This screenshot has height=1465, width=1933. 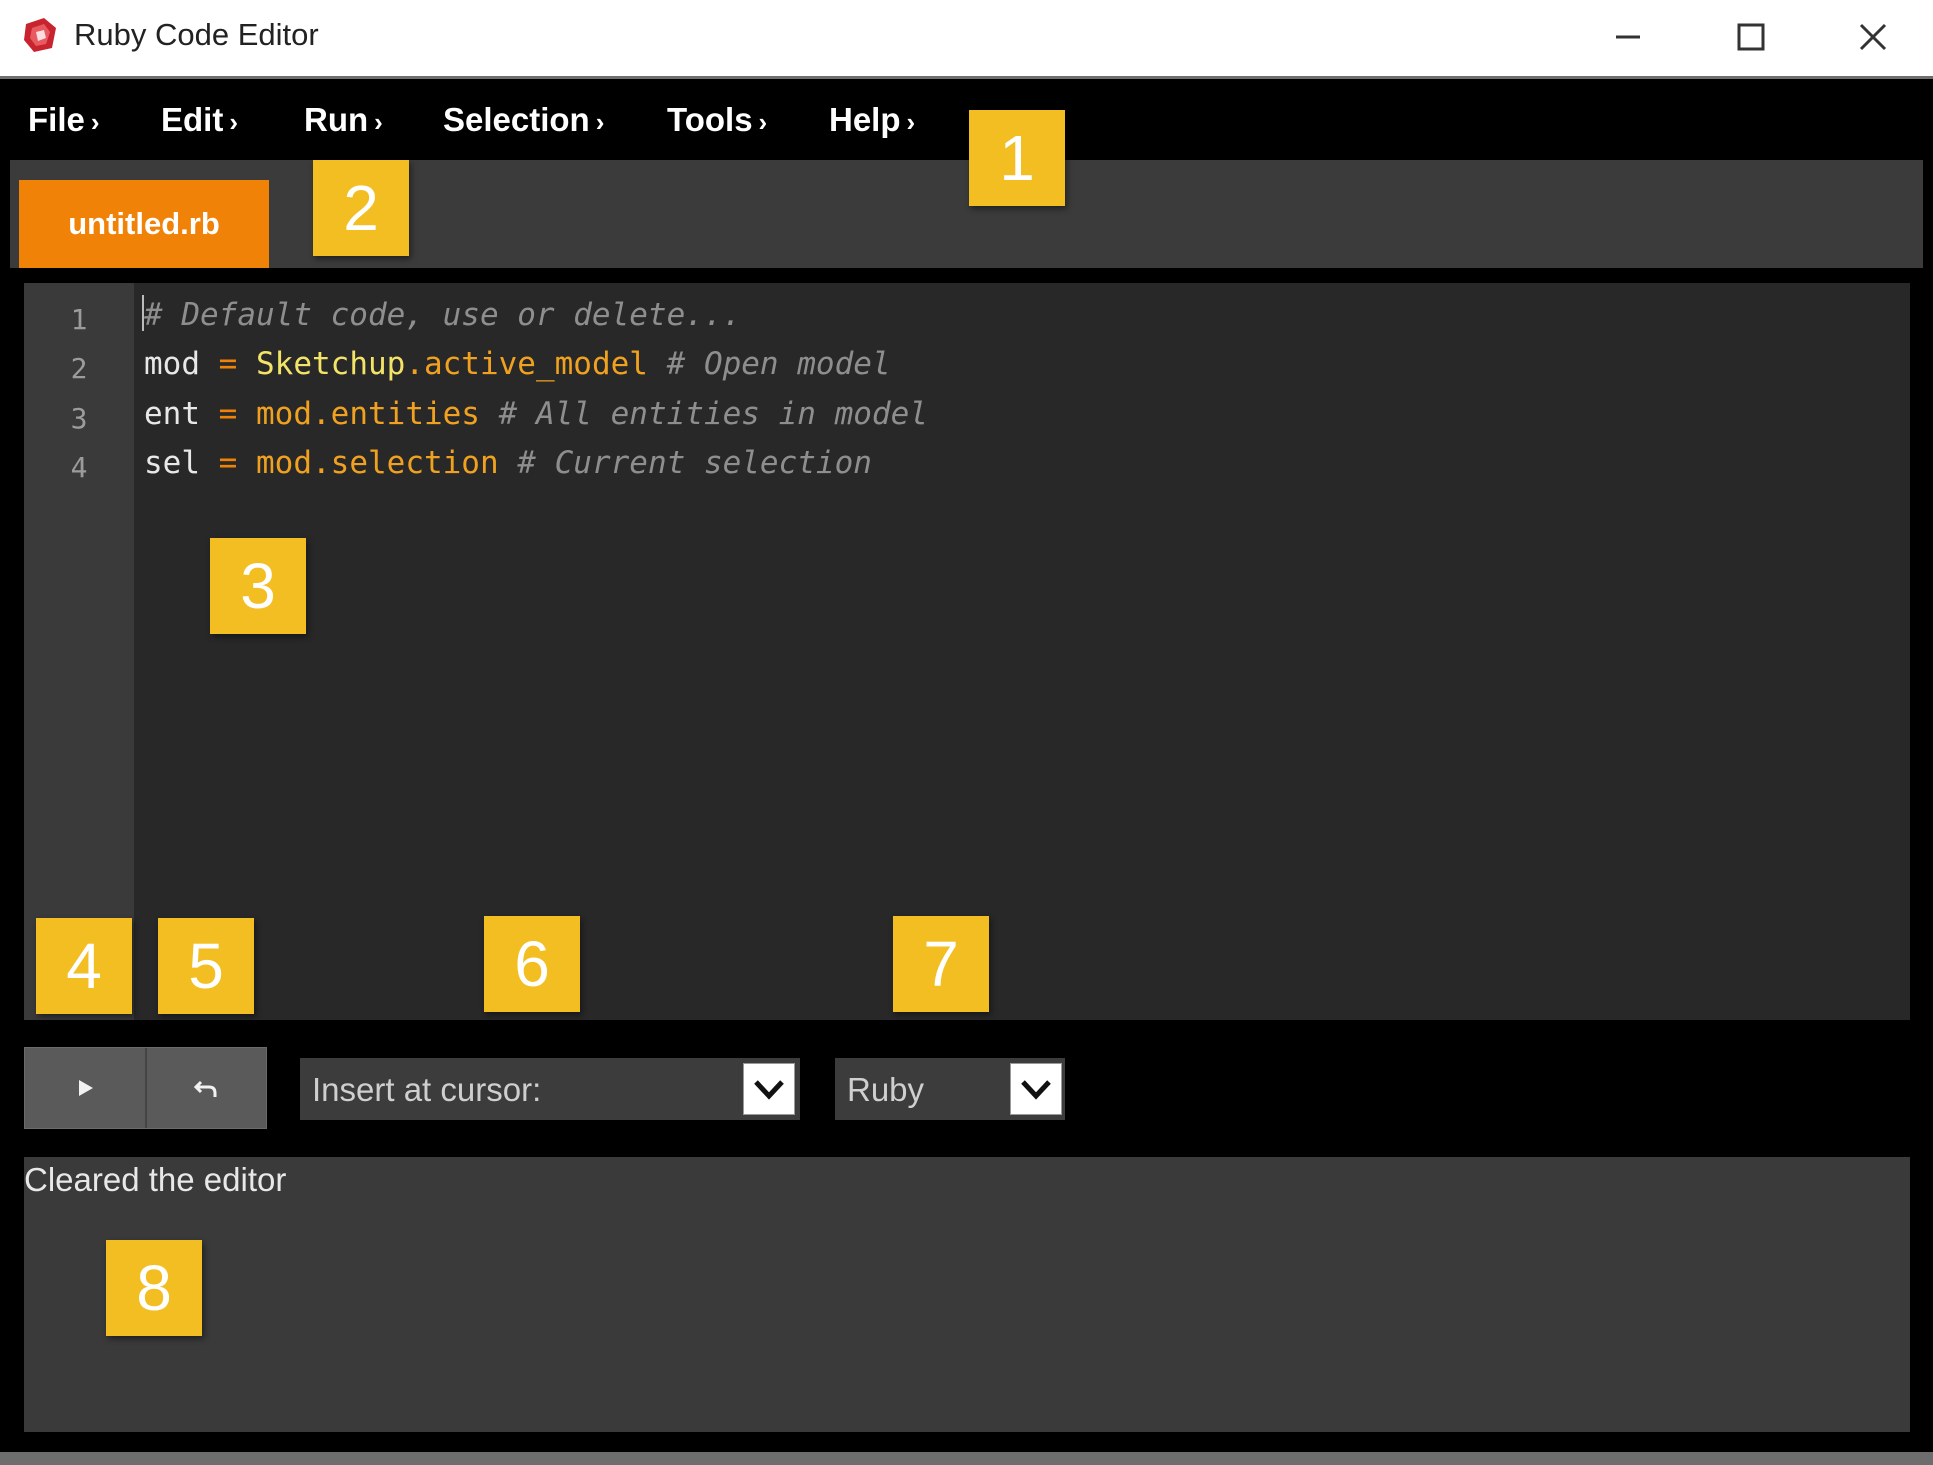 I want to click on close-icon, so click(x=1873, y=37).